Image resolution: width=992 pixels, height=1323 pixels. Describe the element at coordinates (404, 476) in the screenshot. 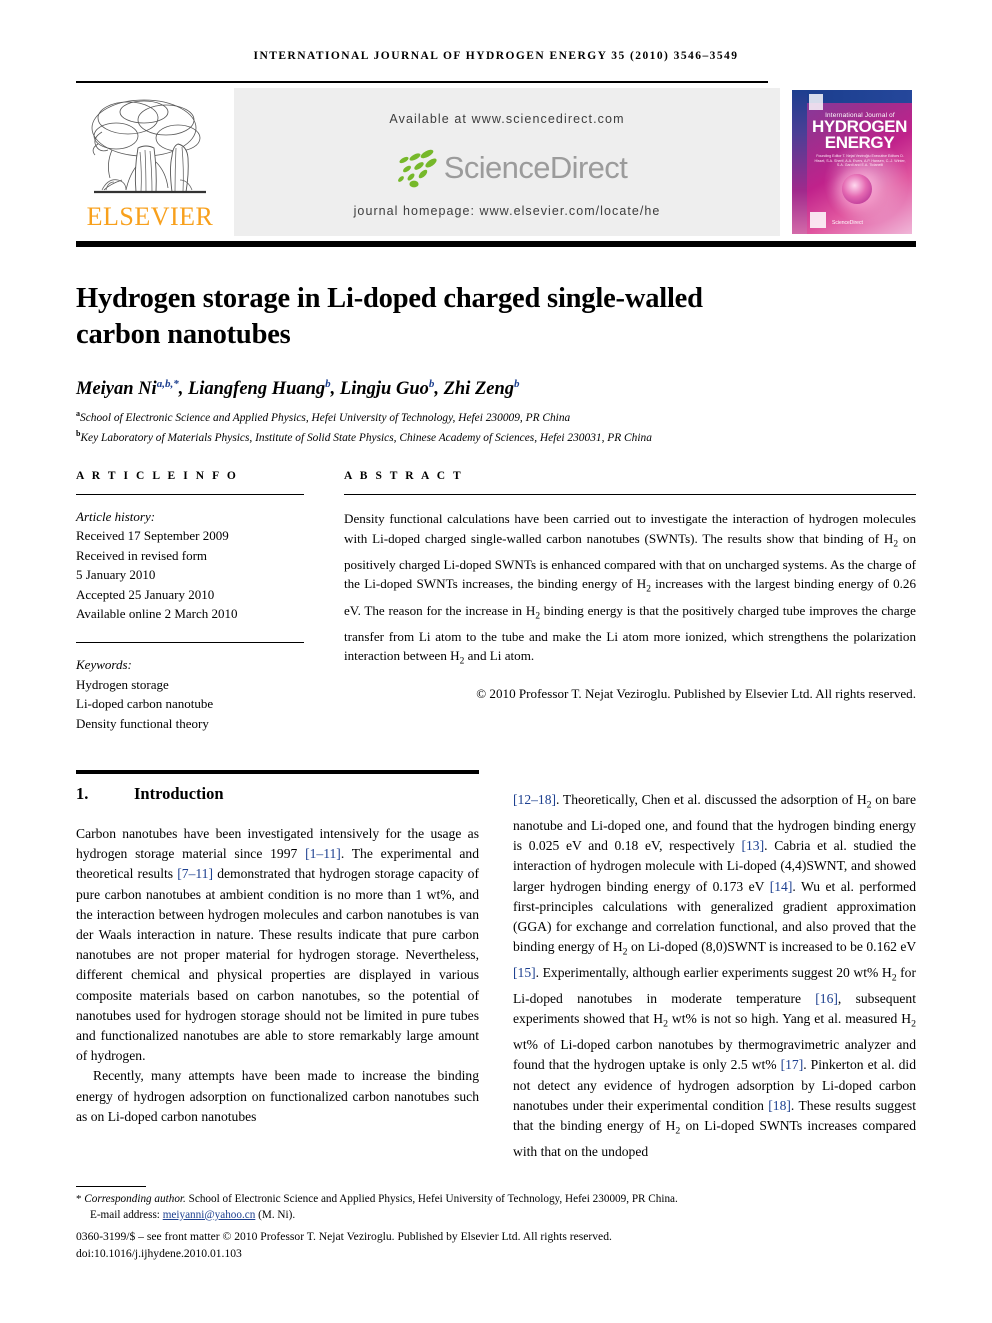

I see `abstract-heading: A B S T R A C T` at that location.